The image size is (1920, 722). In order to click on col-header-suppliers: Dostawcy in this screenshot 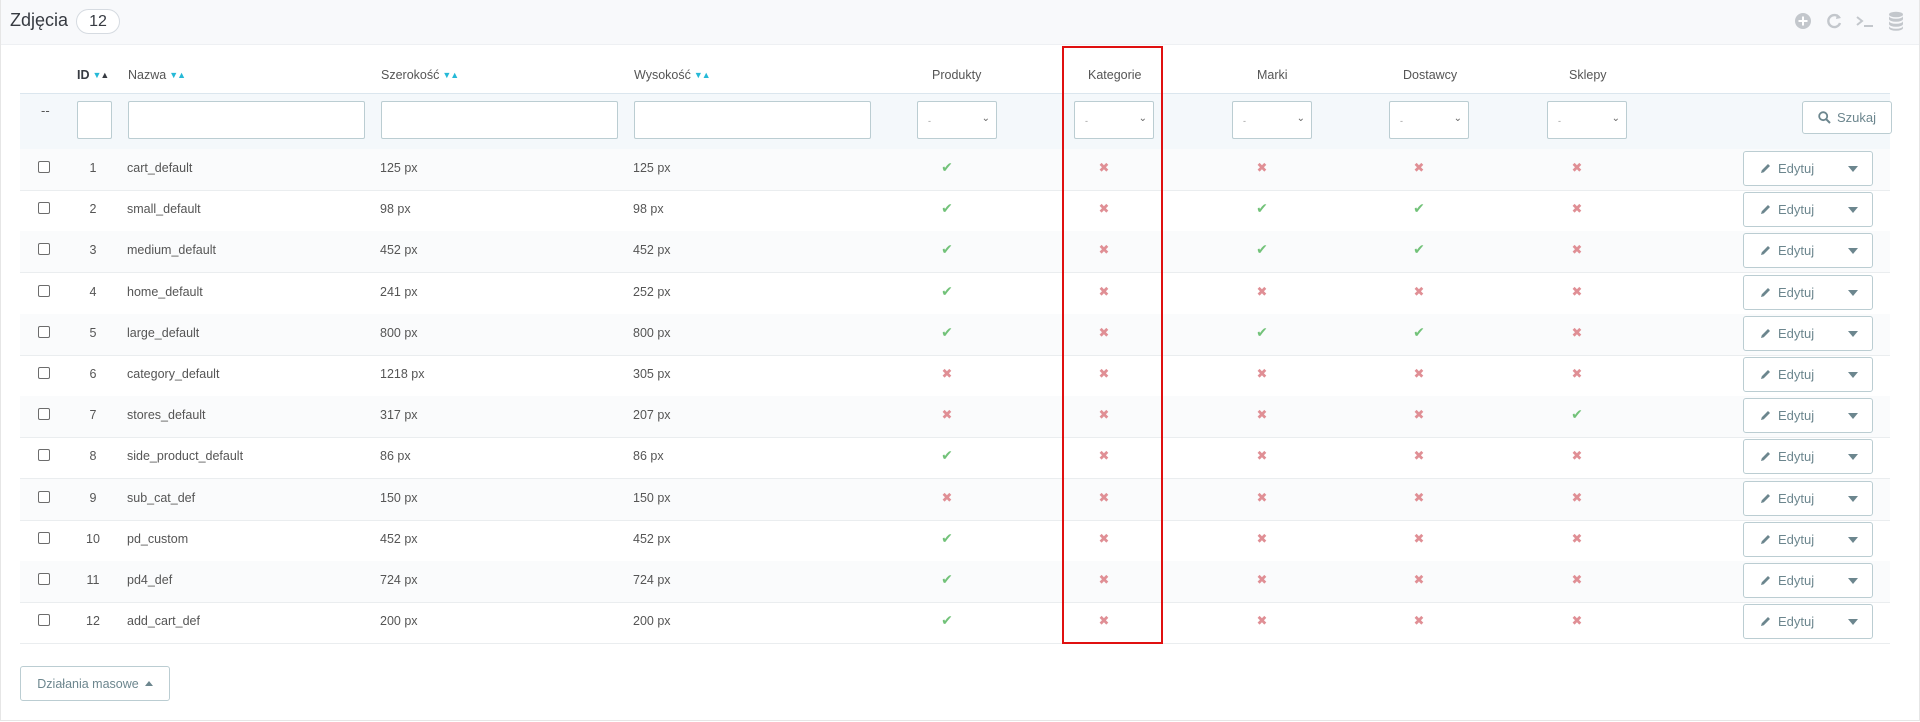, I will do `click(1430, 75)`.